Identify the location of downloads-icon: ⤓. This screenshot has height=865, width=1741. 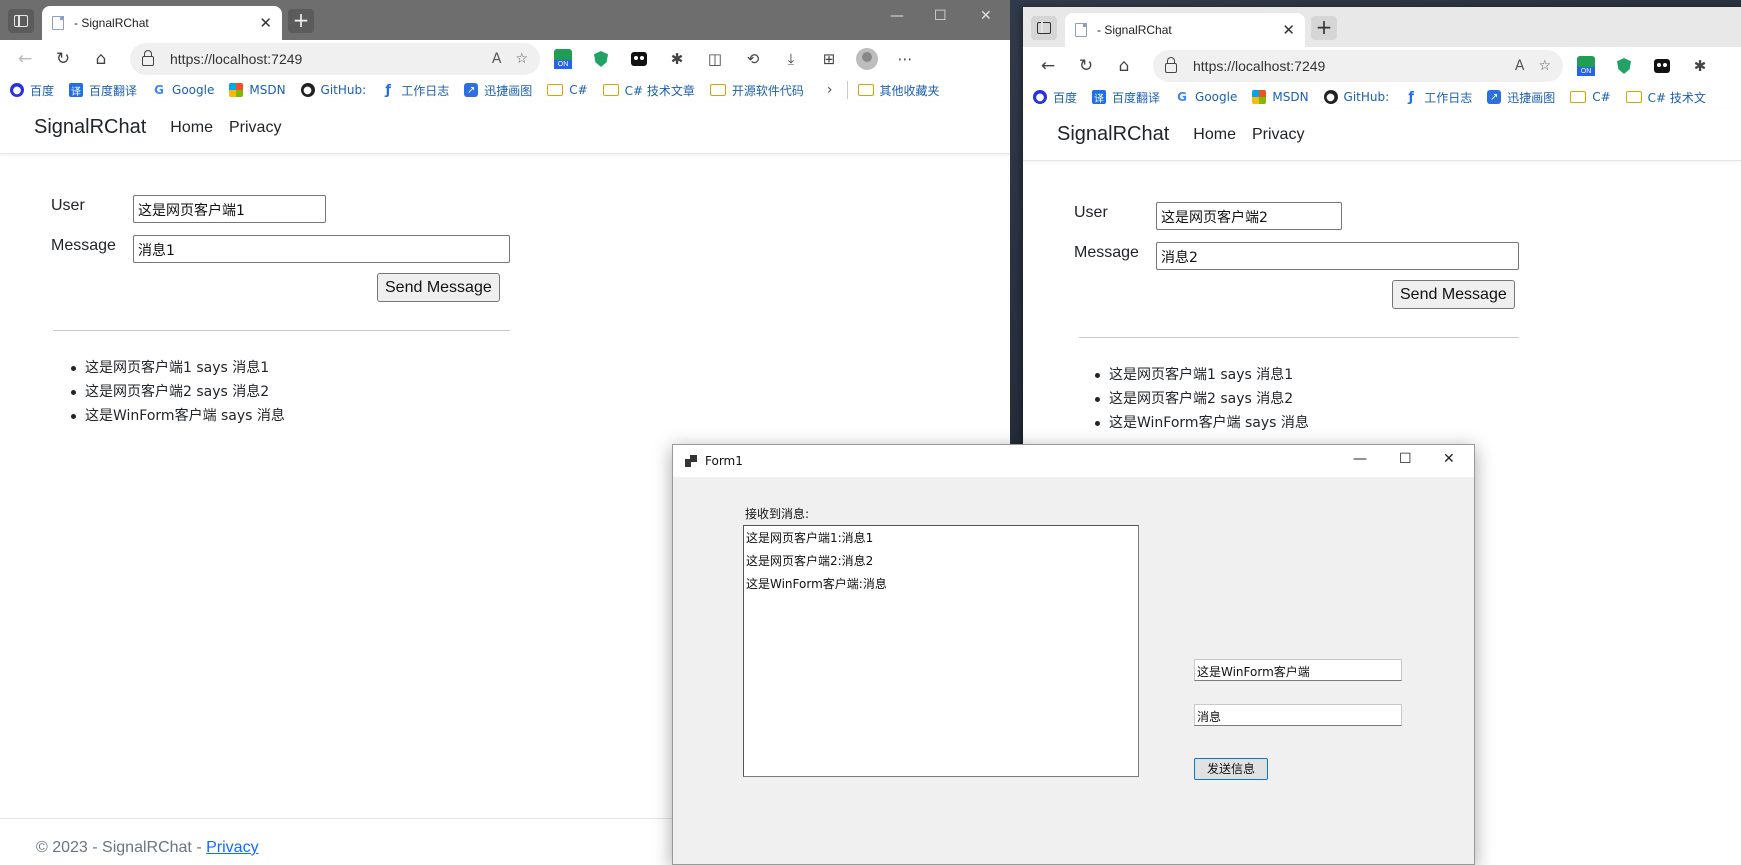
(791, 59).